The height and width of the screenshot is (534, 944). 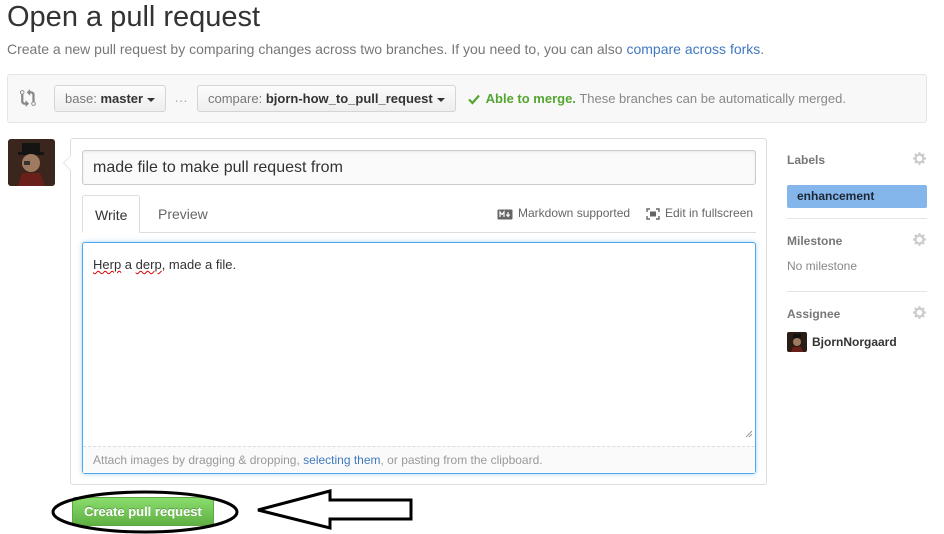 I want to click on milestone-value: No milestone, so click(x=822, y=266).